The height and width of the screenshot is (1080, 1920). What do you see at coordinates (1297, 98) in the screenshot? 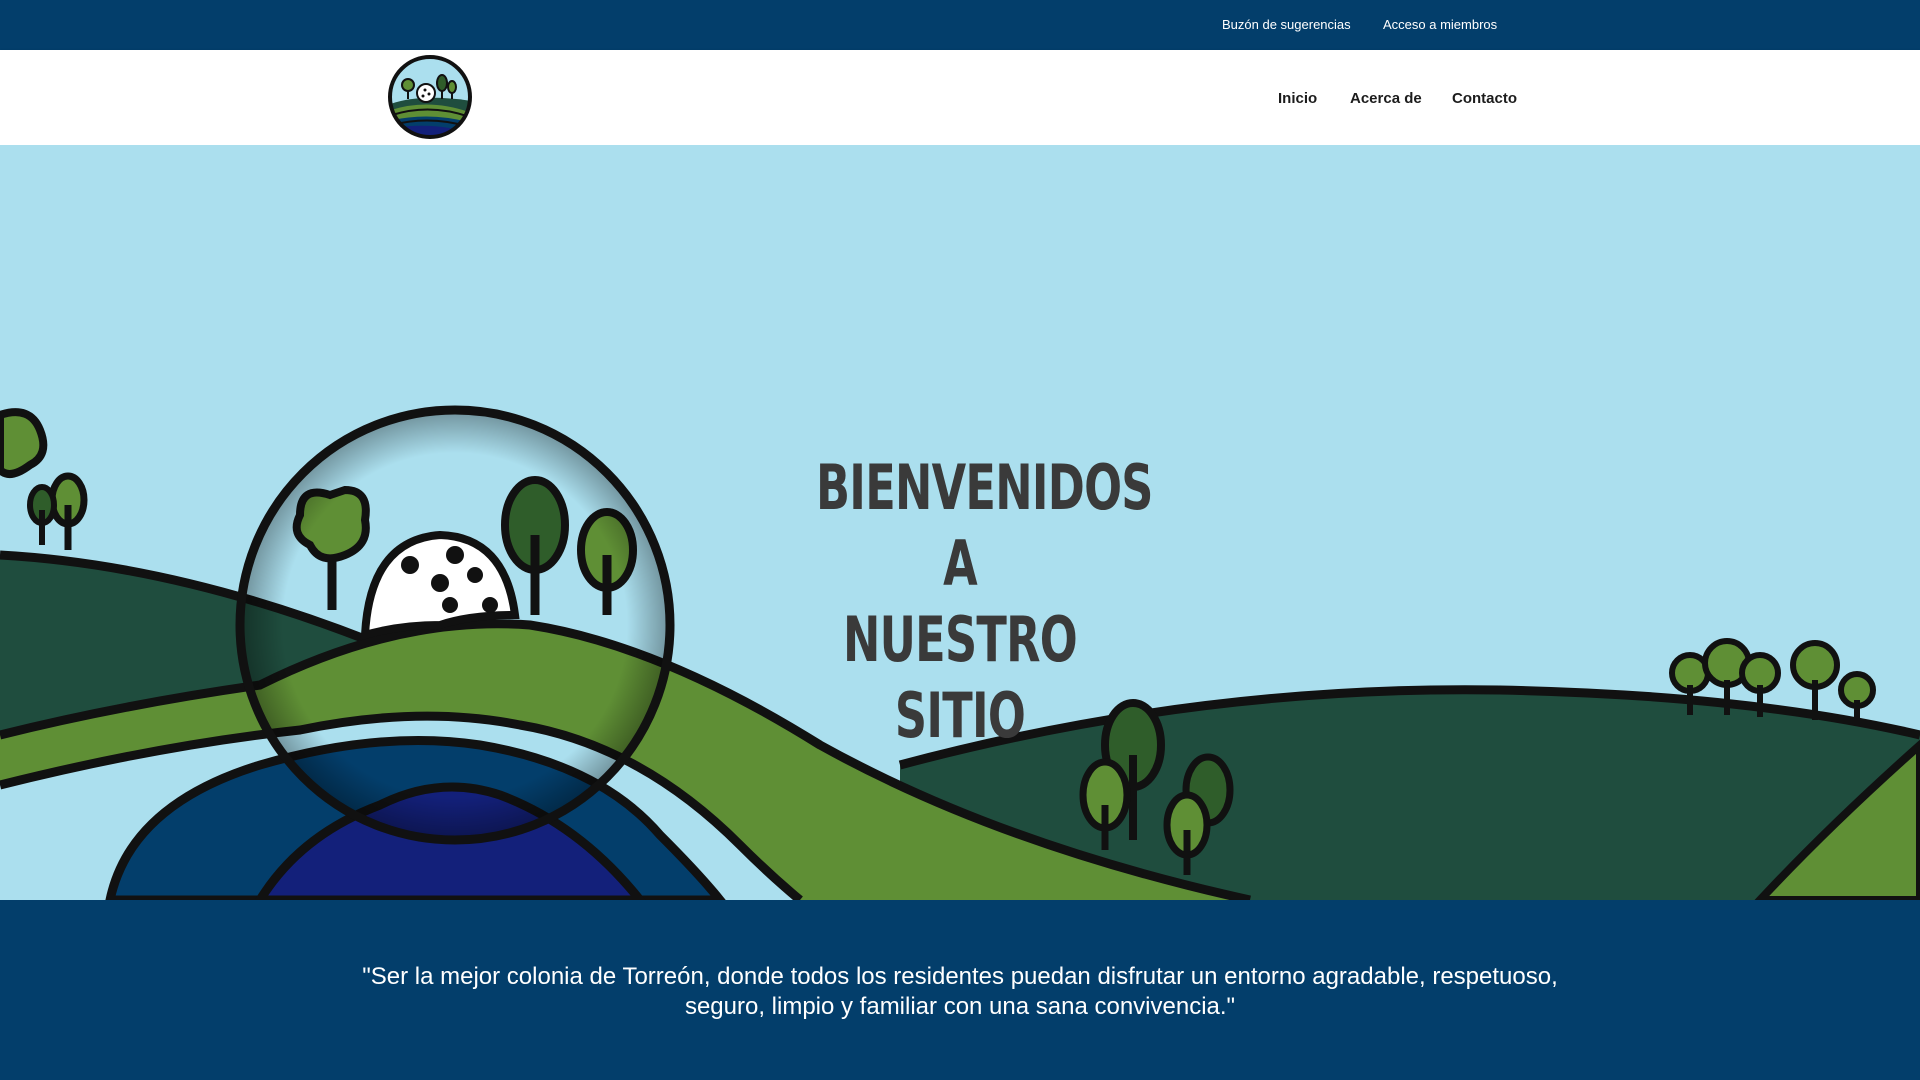
I see `nav-home: Inicio` at bounding box center [1297, 98].